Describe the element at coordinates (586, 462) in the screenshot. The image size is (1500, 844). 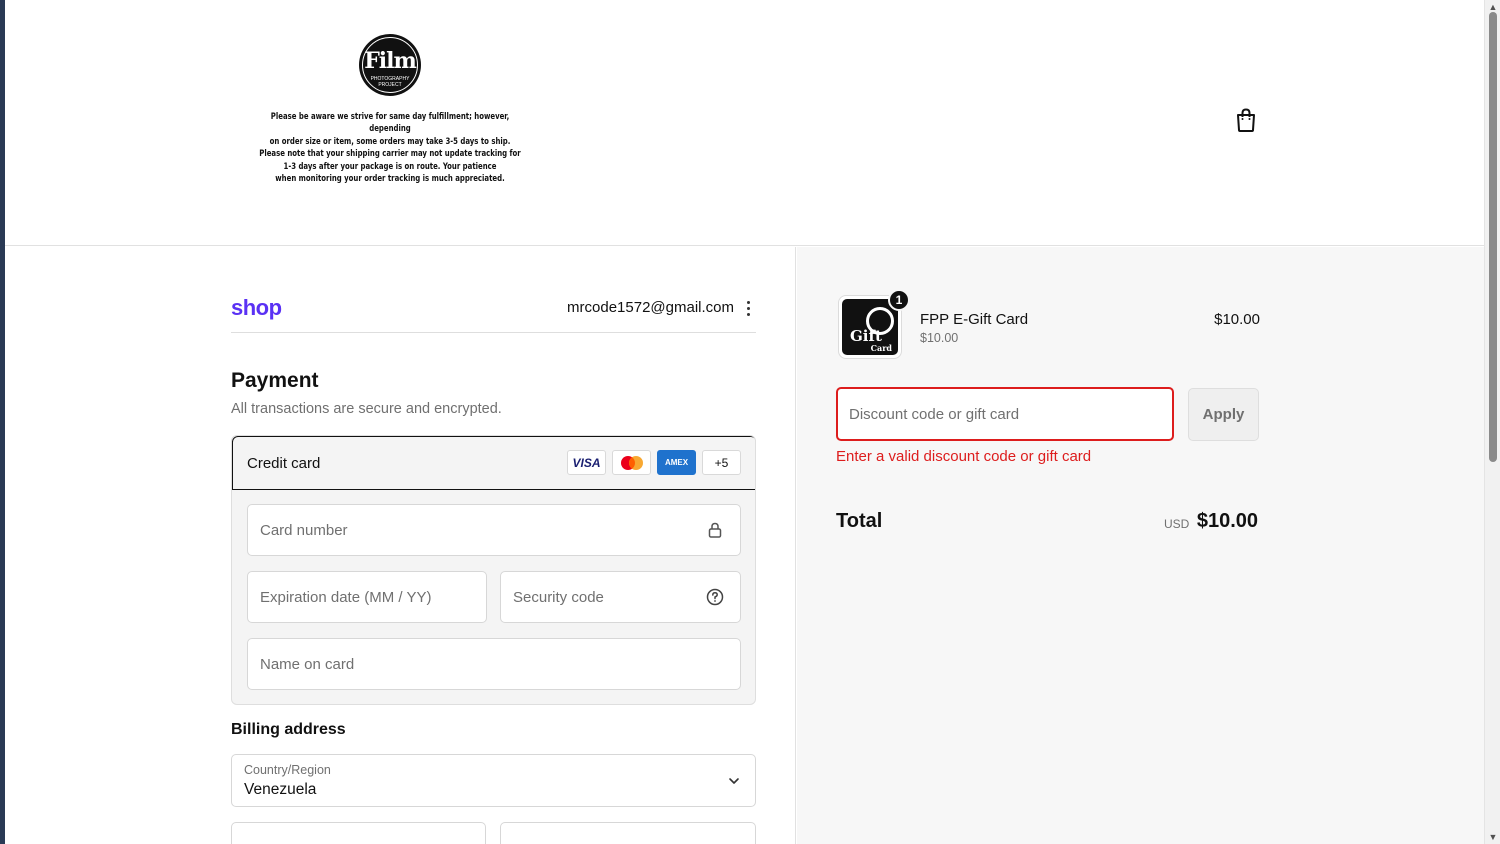
I see `visa-icon: VISA` at that location.